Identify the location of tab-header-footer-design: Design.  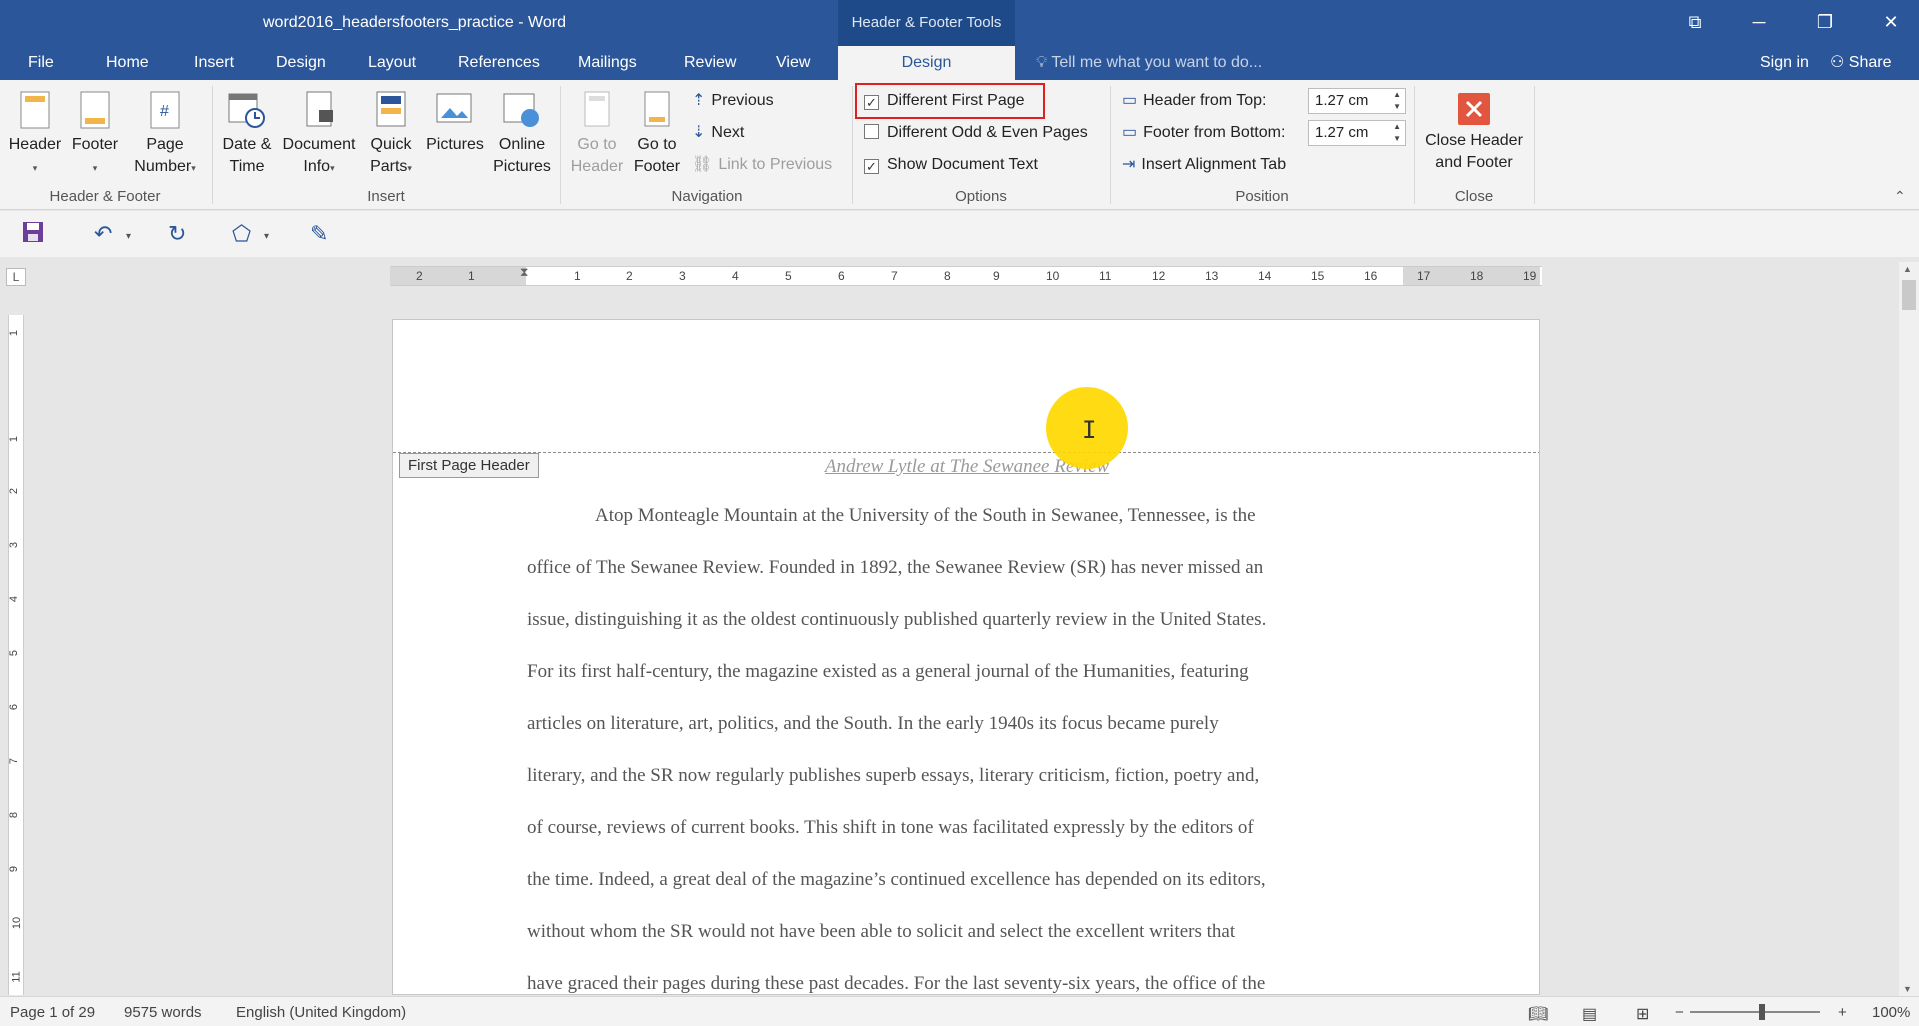
(926, 63).